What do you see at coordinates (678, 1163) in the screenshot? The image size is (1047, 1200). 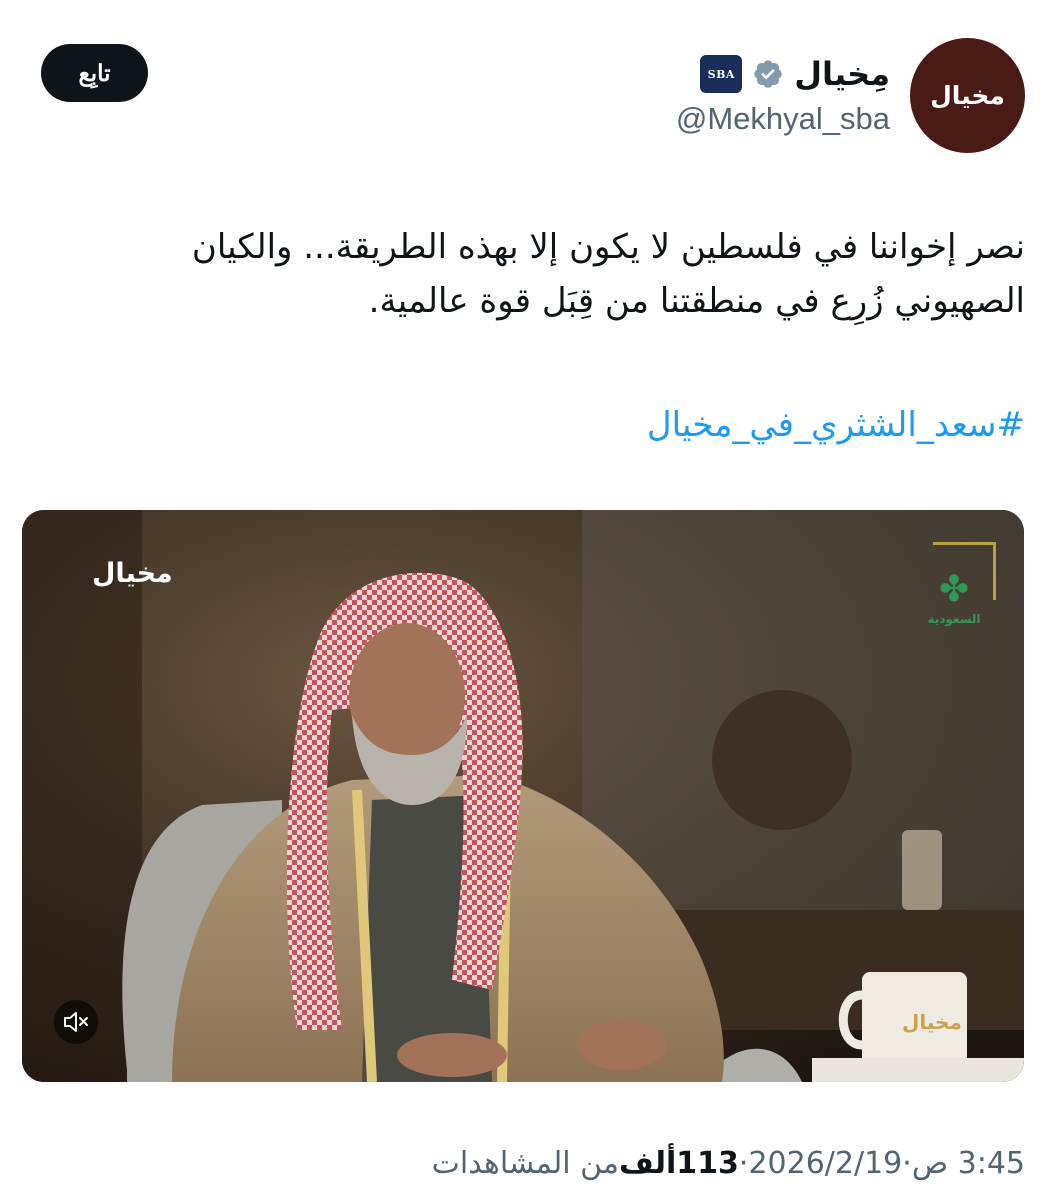 I see `views-count: 113ألف` at bounding box center [678, 1163].